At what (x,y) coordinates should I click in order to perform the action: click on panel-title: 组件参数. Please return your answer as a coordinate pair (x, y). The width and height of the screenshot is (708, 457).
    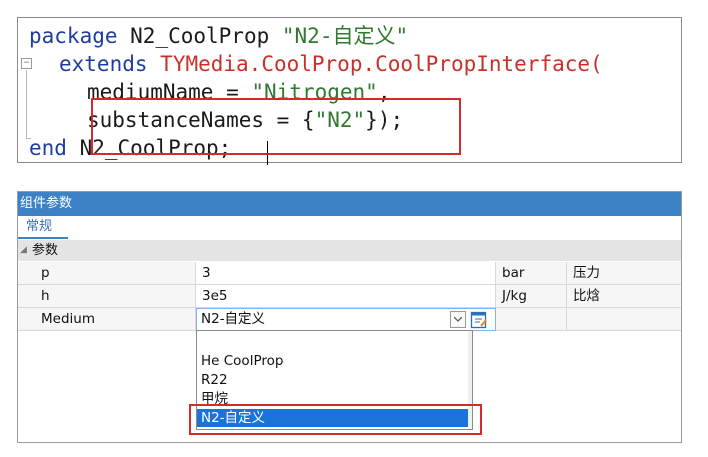
    Looking at the image, I should click on (349, 204).